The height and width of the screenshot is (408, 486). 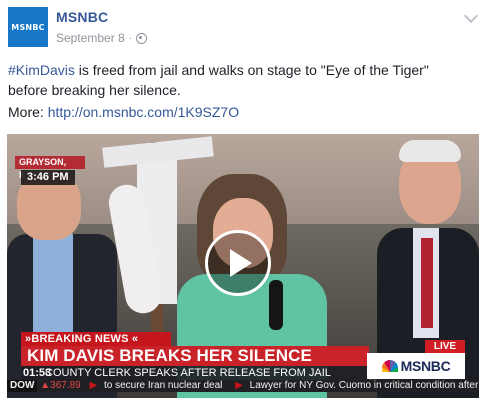 I want to click on ticker-dow-value: ▲367.89, so click(x=60, y=385).